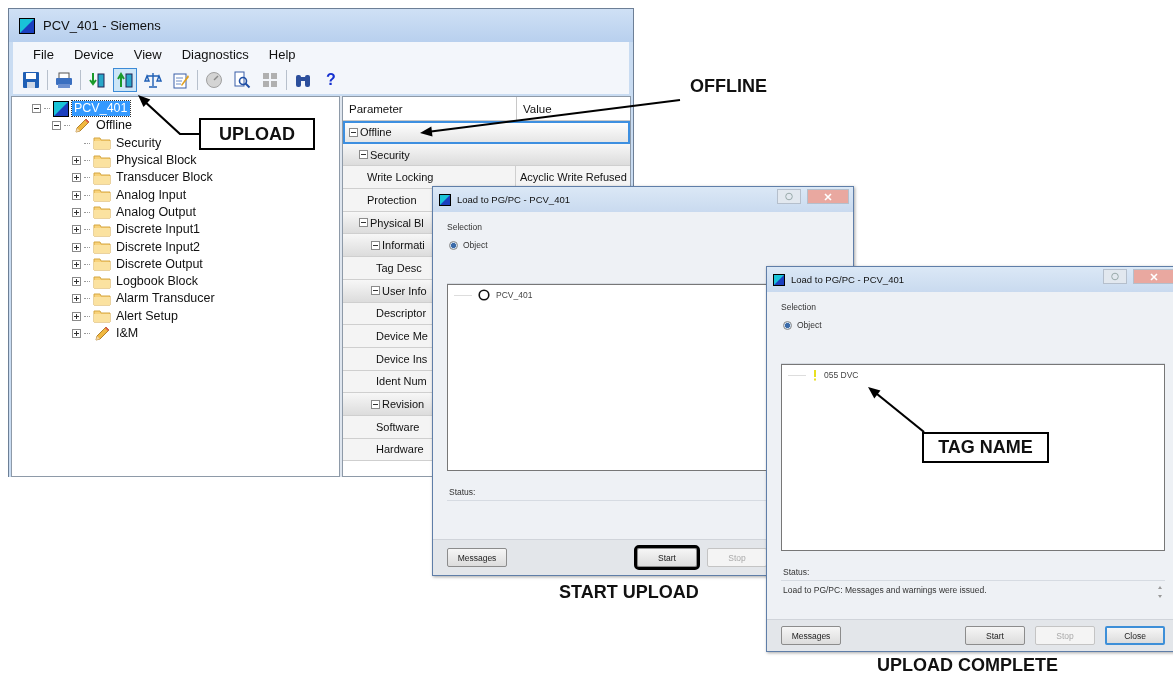 This screenshot has width=1173, height=677. Describe the element at coordinates (573, 177) in the screenshot. I see `value-cell-text: Acyclic Write Refused` at that location.